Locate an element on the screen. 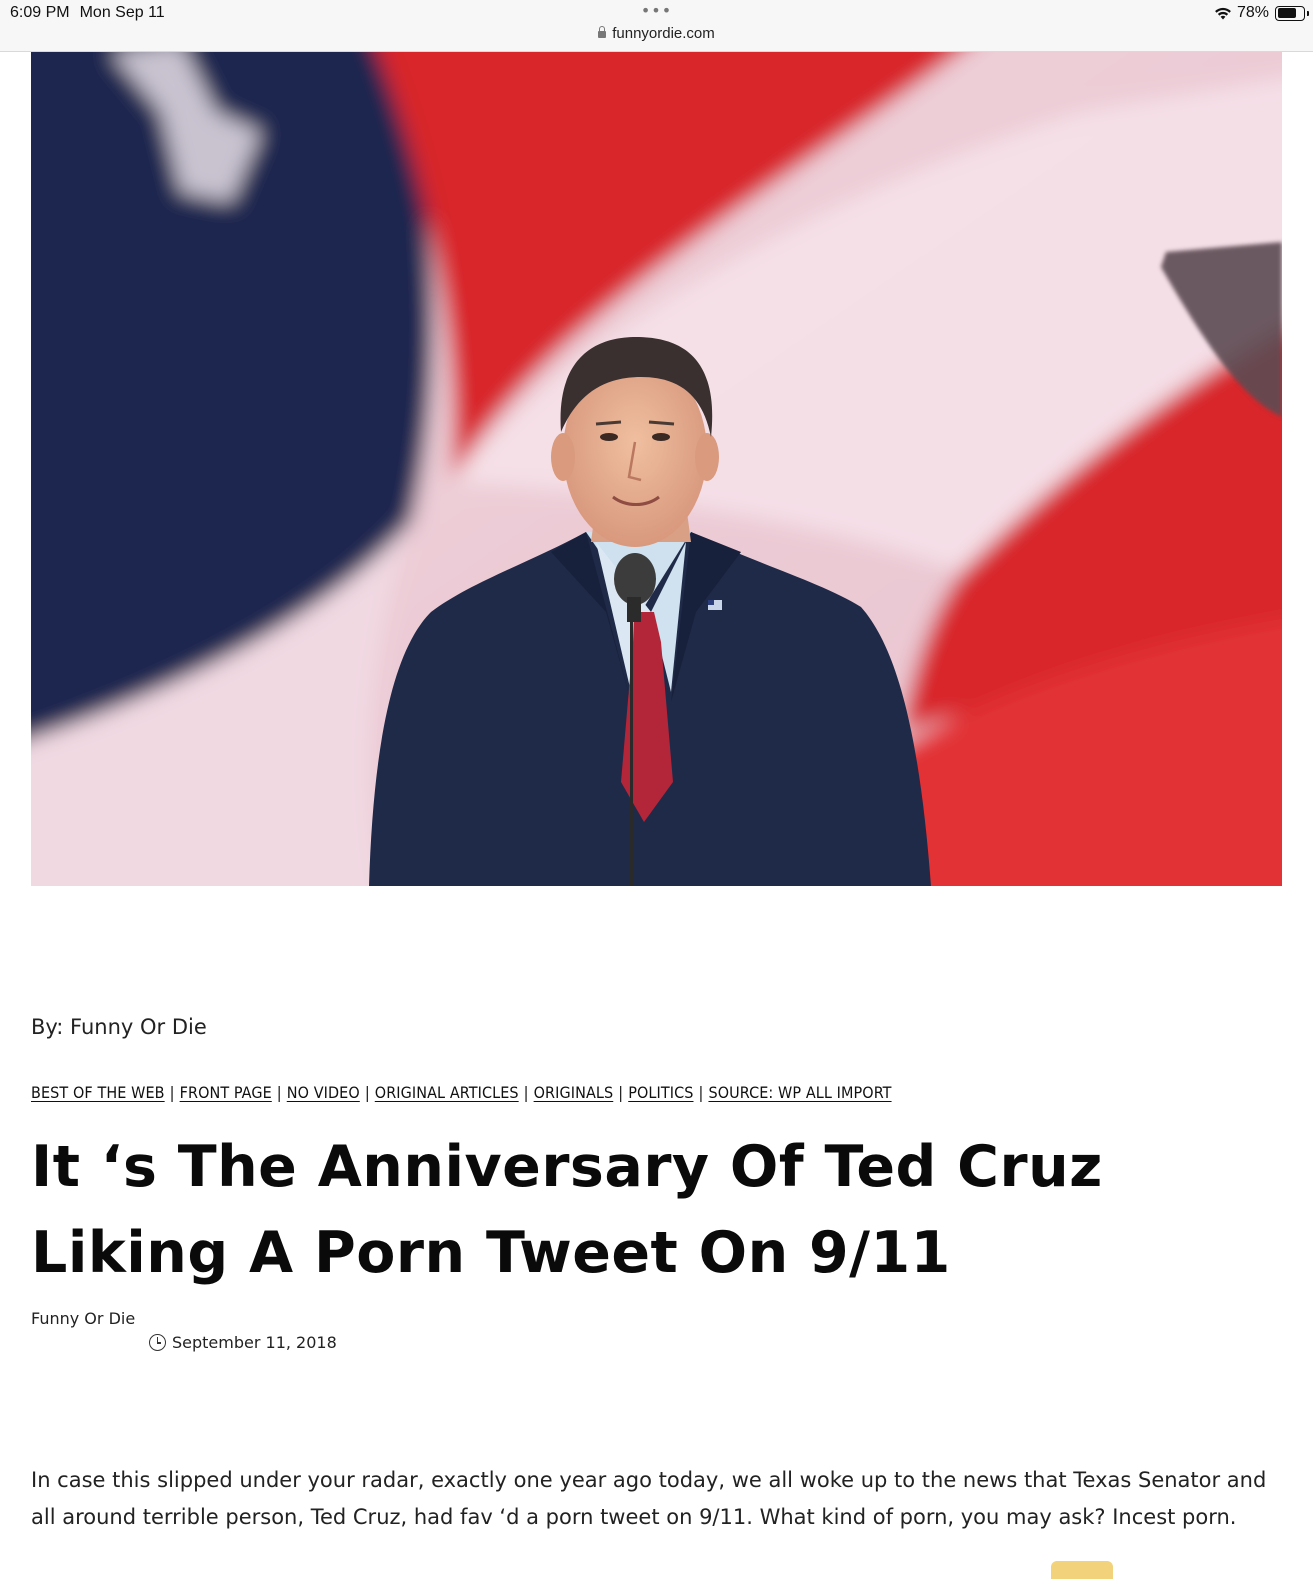 This screenshot has height=1579, width=1313. address-bar: funnyordie.com is located at coordinates (656, 33).